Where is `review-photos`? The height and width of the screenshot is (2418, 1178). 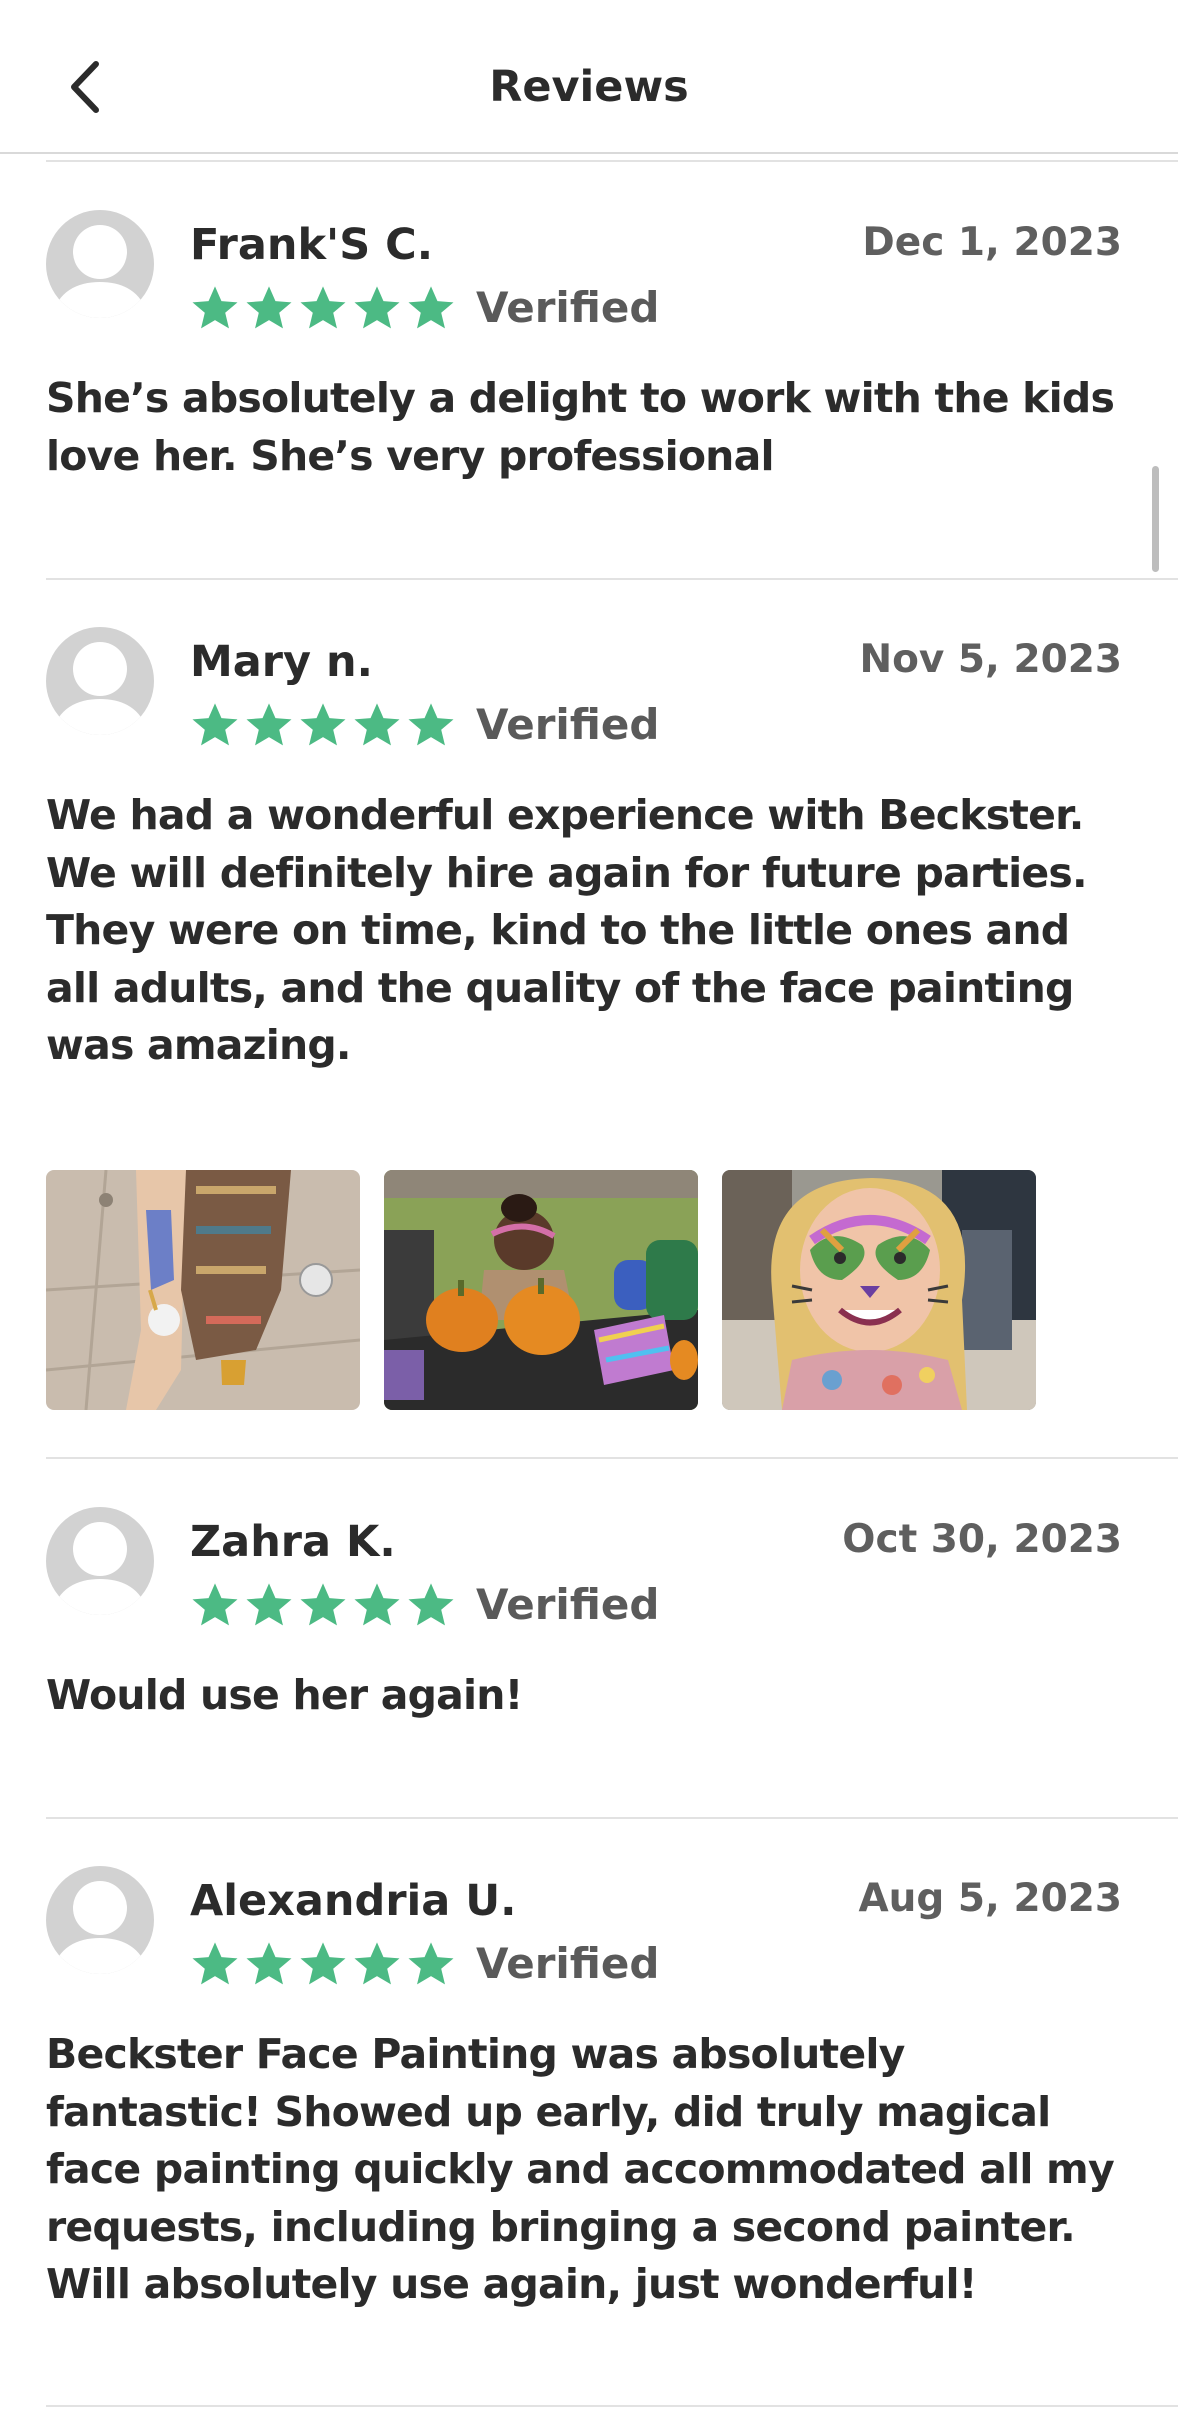 review-photos is located at coordinates (541, 1290).